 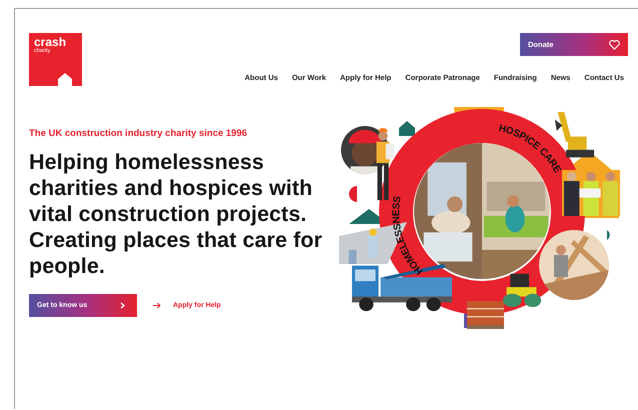 I want to click on arrow-icon, so click(x=157, y=305).